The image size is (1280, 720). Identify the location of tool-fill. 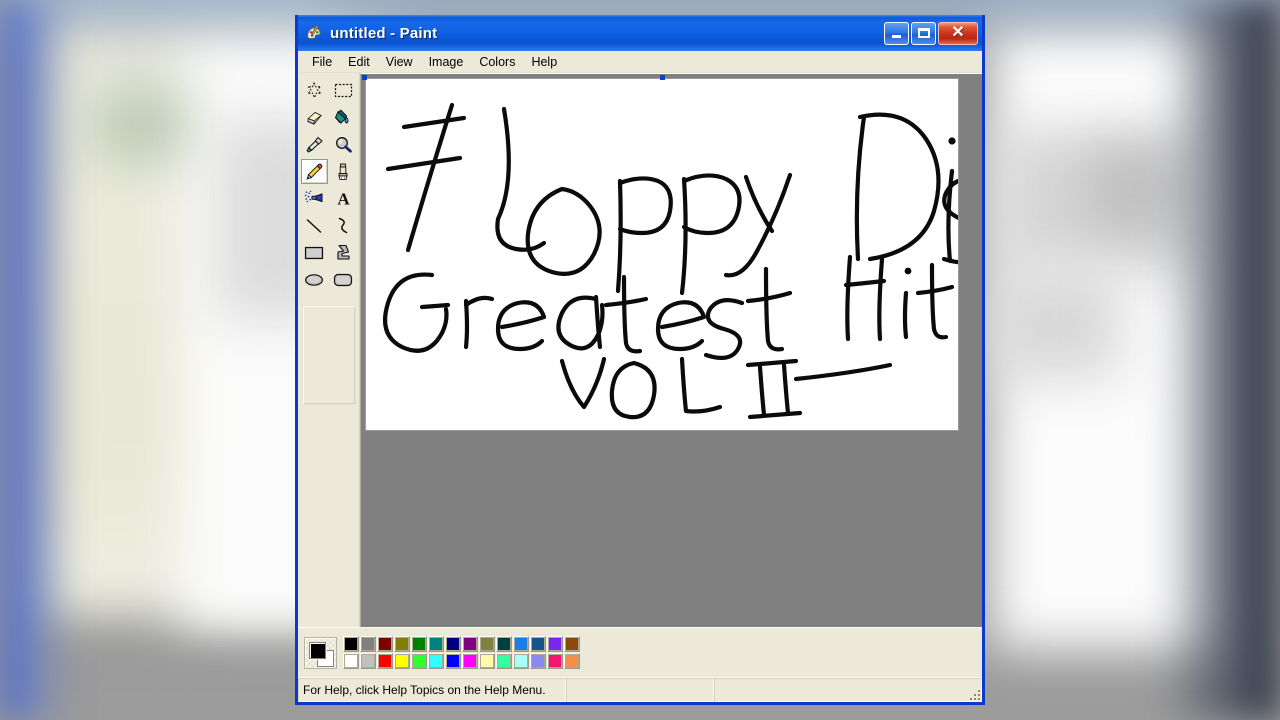
(343, 117).